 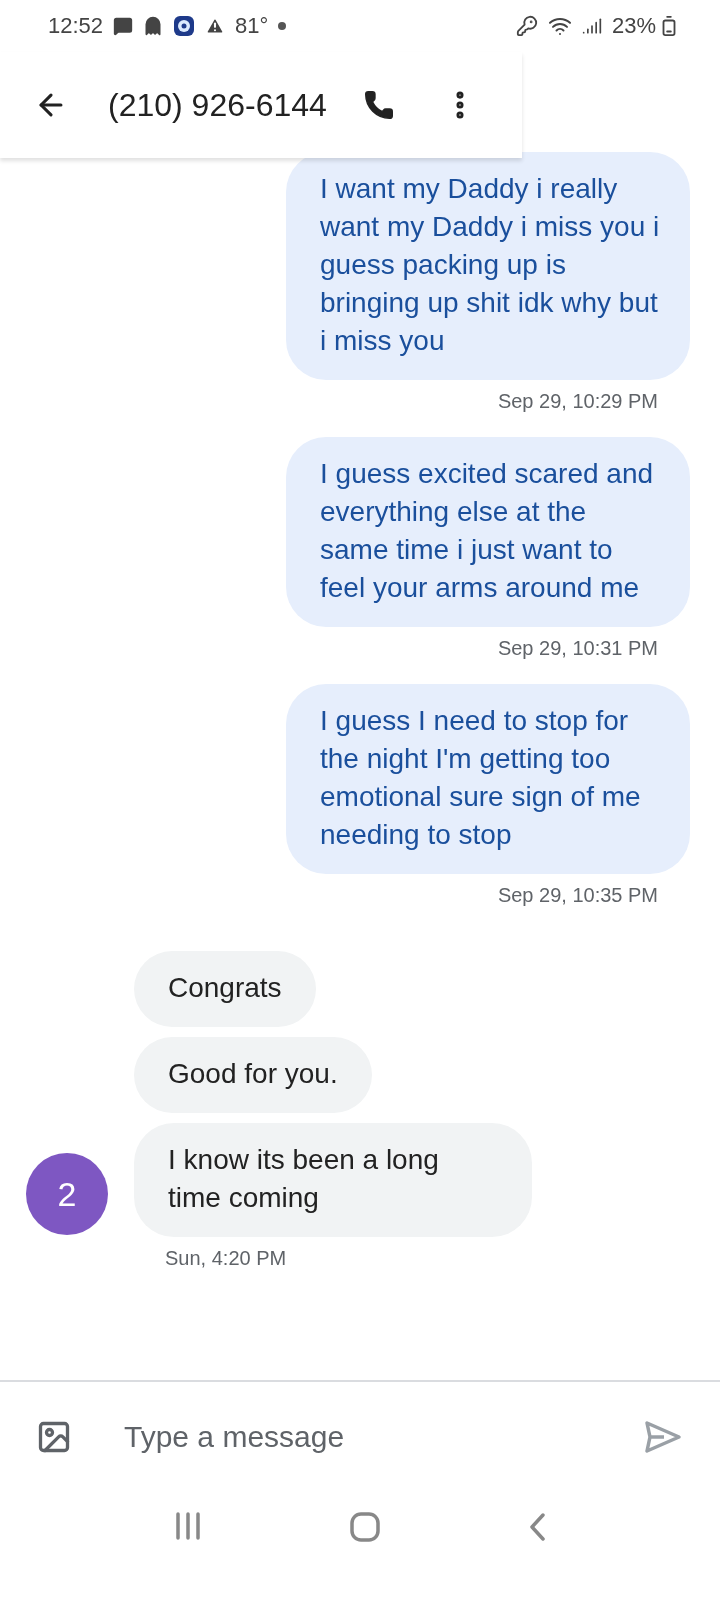 What do you see at coordinates (358, 1437) in the screenshot?
I see `message-input: Type a message` at bounding box center [358, 1437].